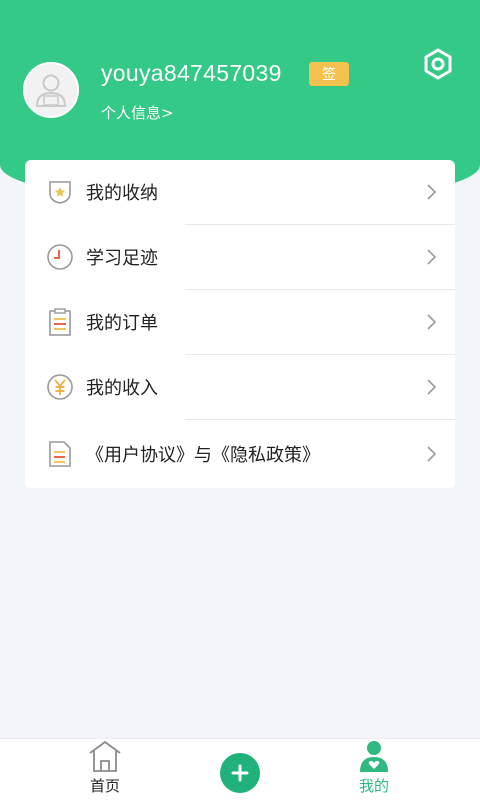 This screenshot has width=480, height=800. What do you see at coordinates (240, 192) in the screenshot?
I see `menu-item-collection: 我的收纳` at bounding box center [240, 192].